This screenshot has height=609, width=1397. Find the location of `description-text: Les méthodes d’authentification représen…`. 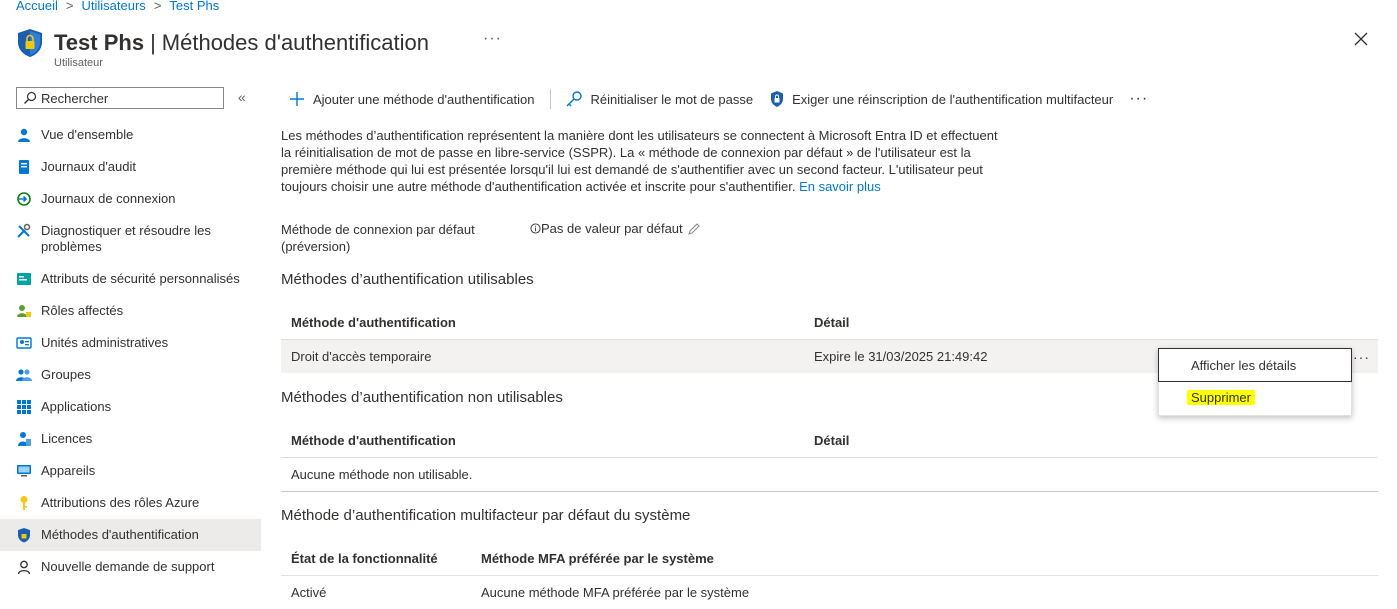

description-text: Les méthodes d’authentification représen… is located at coordinates (639, 161).